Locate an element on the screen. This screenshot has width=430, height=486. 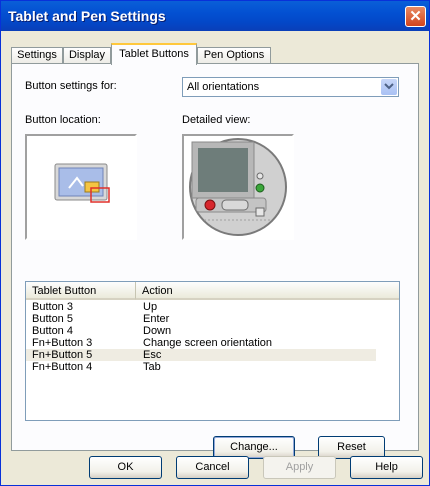
row-action: Change screen orientation is located at coordinates (208, 343).